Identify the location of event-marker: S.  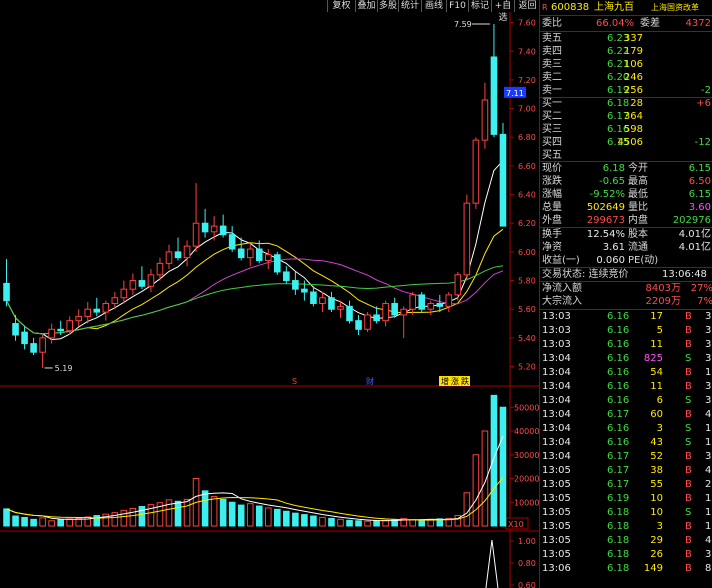
(294, 381).